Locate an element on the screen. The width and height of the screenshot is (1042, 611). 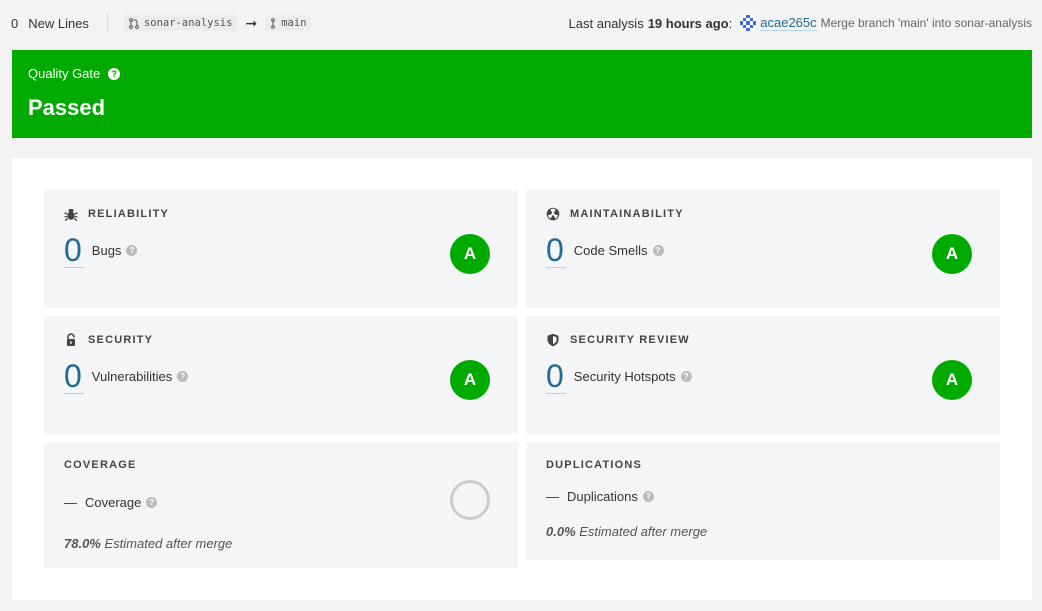
commit-avatar-icon is located at coordinates (748, 23).